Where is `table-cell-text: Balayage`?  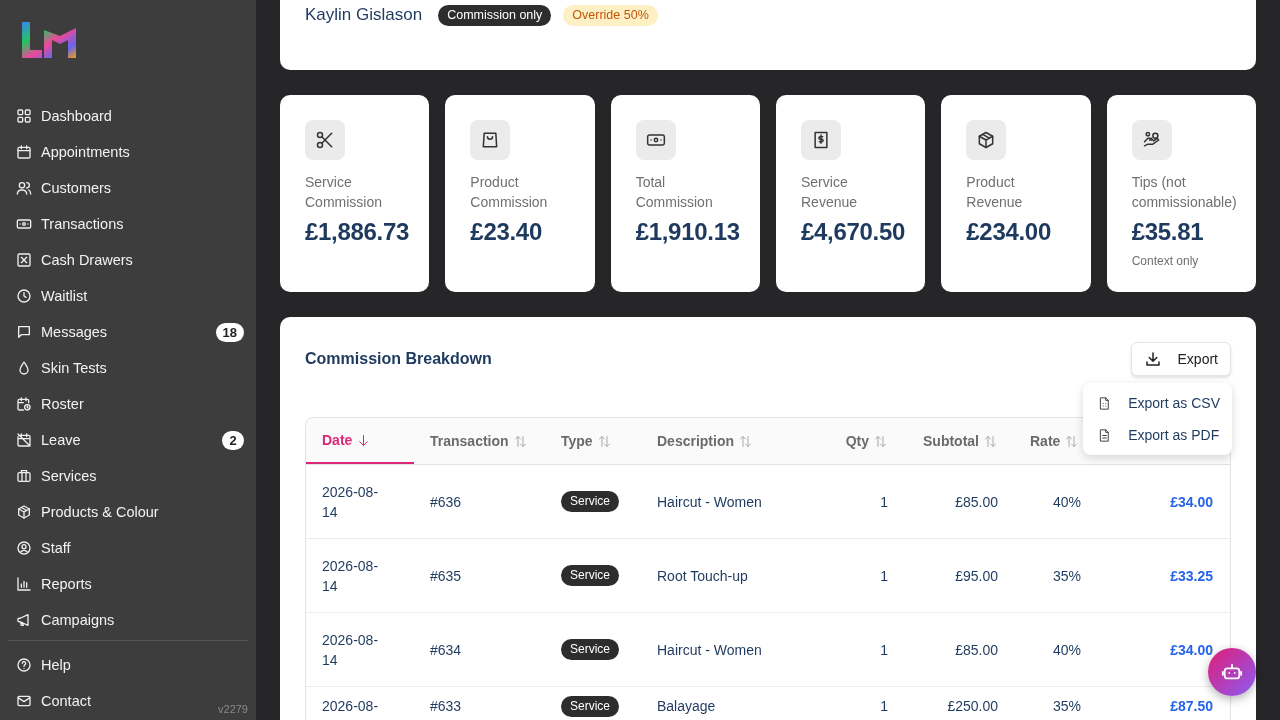
table-cell-text: Balayage is located at coordinates (686, 706).